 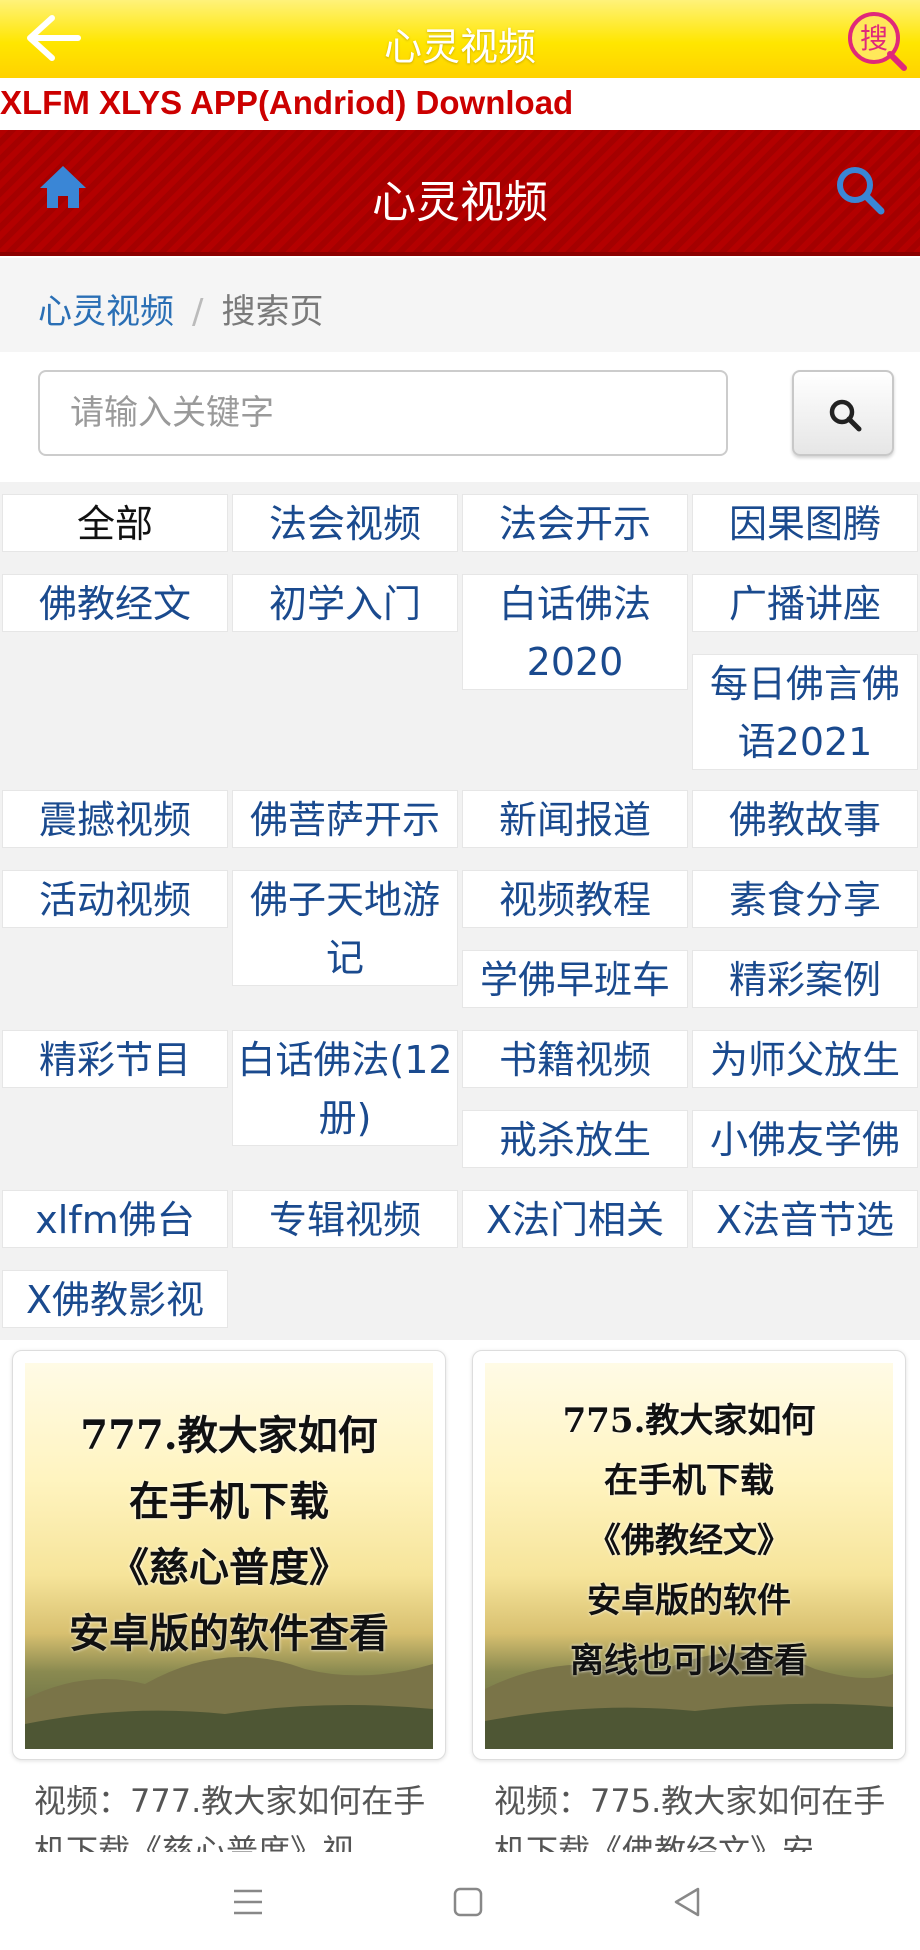 I want to click on thumbnail-text-line: 《慈心普度》, so click(x=229, y=1567).